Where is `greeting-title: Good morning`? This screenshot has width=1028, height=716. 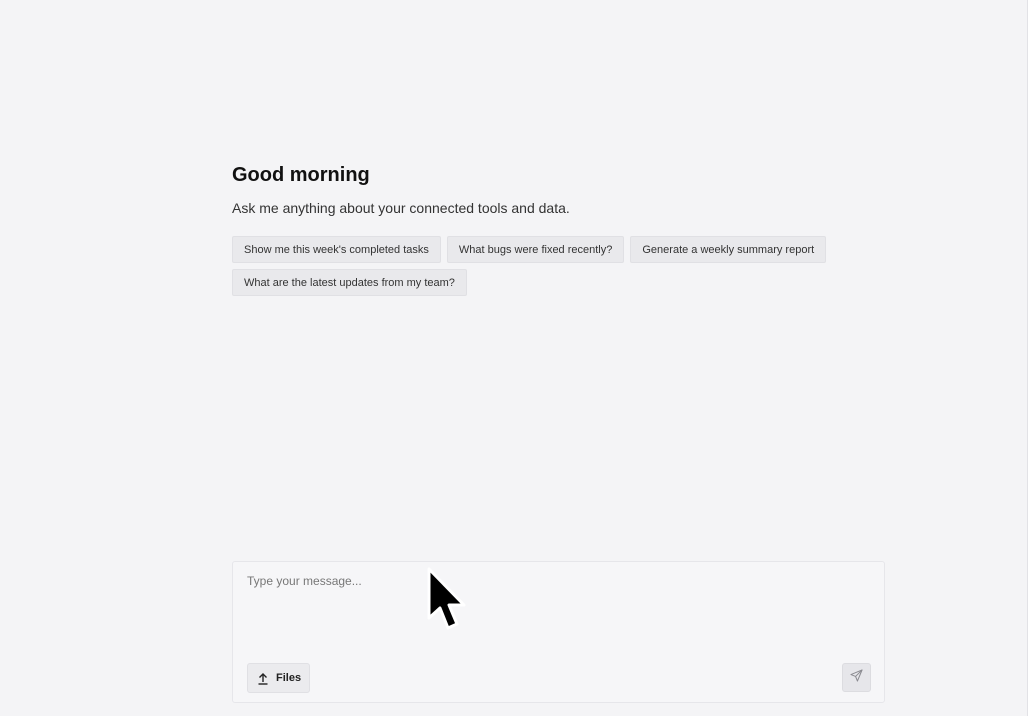 greeting-title: Good morning is located at coordinates (301, 175).